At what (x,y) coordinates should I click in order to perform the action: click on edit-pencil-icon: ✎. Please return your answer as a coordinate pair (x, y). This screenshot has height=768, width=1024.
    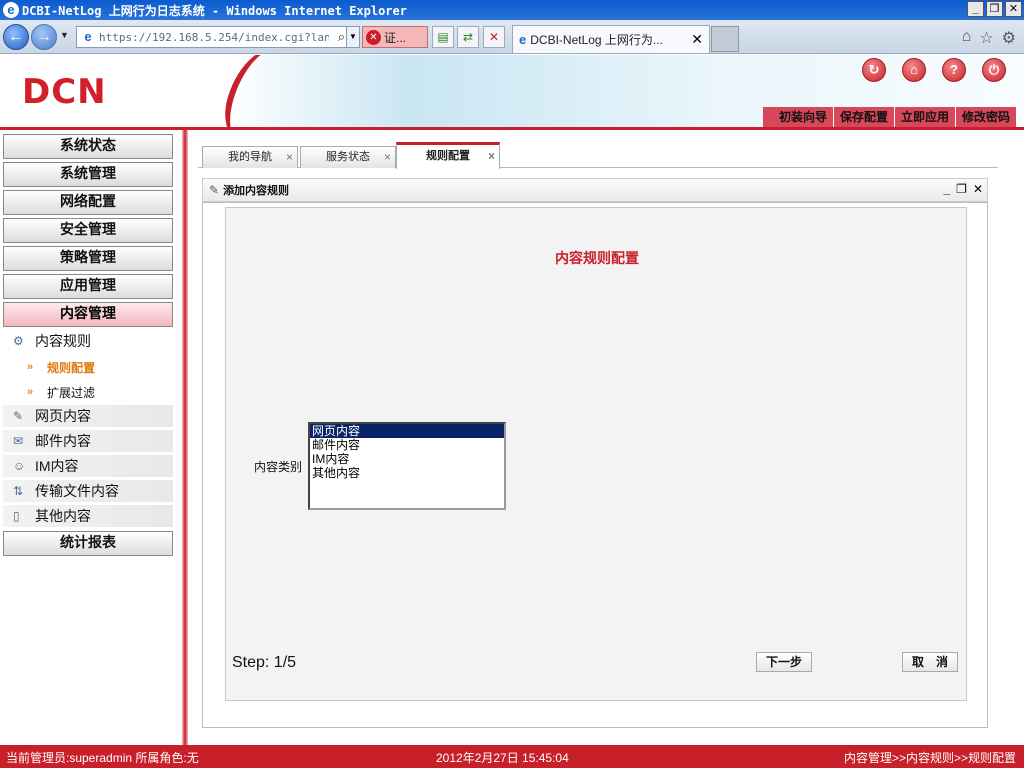
    Looking at the image, I should click on (214, 190).